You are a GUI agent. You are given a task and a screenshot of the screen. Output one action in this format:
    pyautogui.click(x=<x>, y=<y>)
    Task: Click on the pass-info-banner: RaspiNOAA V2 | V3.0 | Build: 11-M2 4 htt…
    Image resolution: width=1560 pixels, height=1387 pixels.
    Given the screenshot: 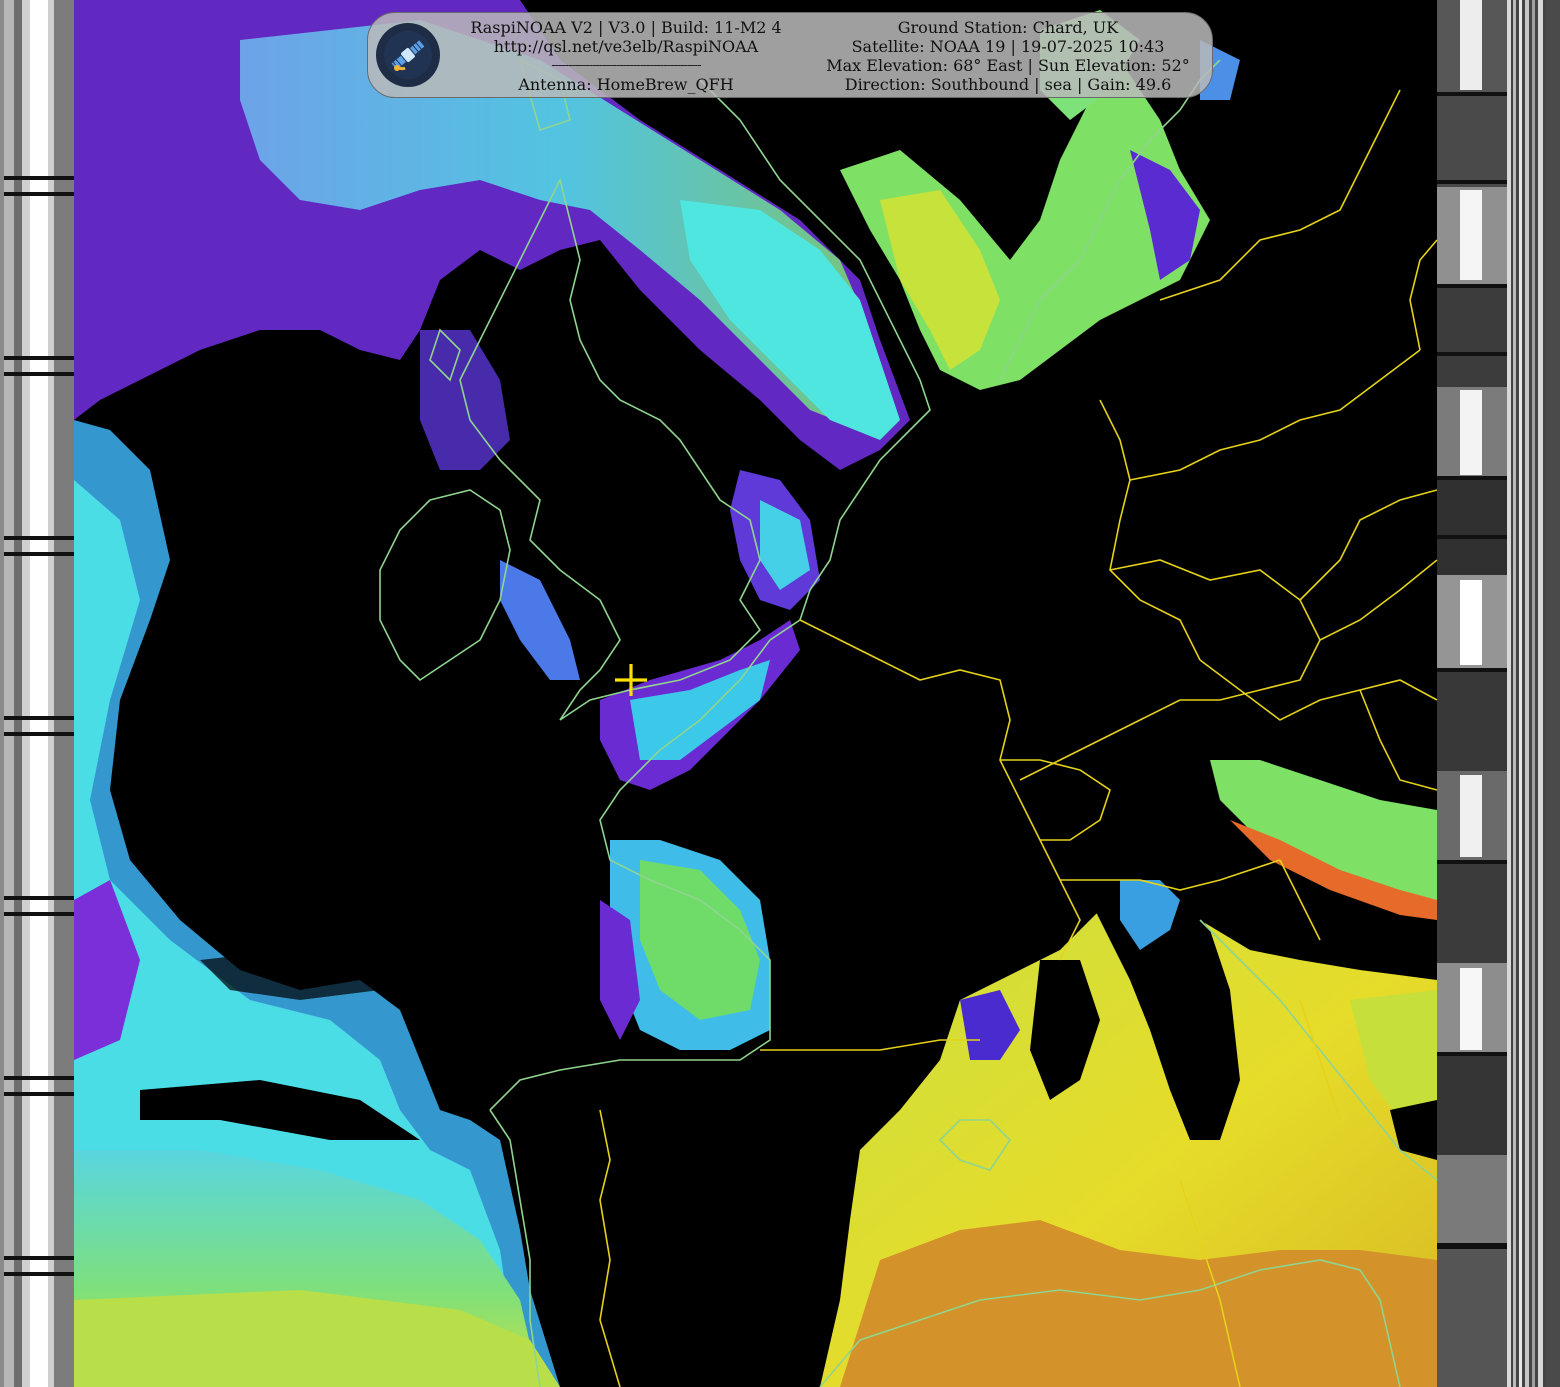 What is the action you would take?
    pyautogui.click(x=790, y=55)
    